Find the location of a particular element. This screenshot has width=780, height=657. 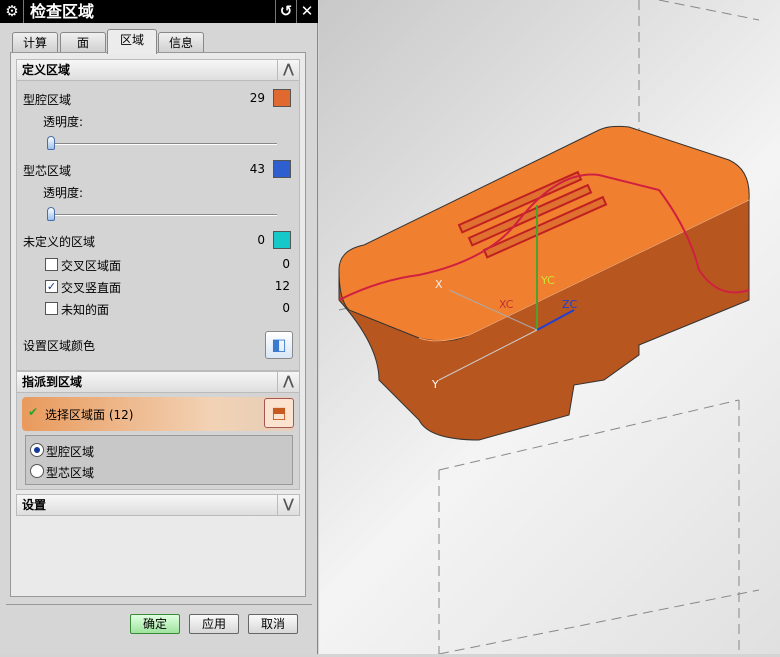

yc-axis-label: YC is located at coordinates (547, 280).